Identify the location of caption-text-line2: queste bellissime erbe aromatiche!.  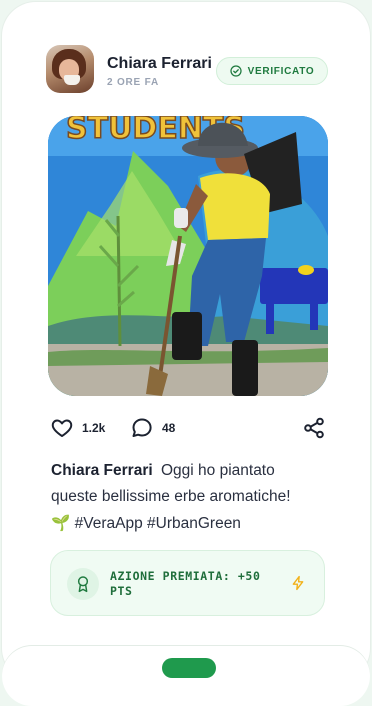
(171, 496).